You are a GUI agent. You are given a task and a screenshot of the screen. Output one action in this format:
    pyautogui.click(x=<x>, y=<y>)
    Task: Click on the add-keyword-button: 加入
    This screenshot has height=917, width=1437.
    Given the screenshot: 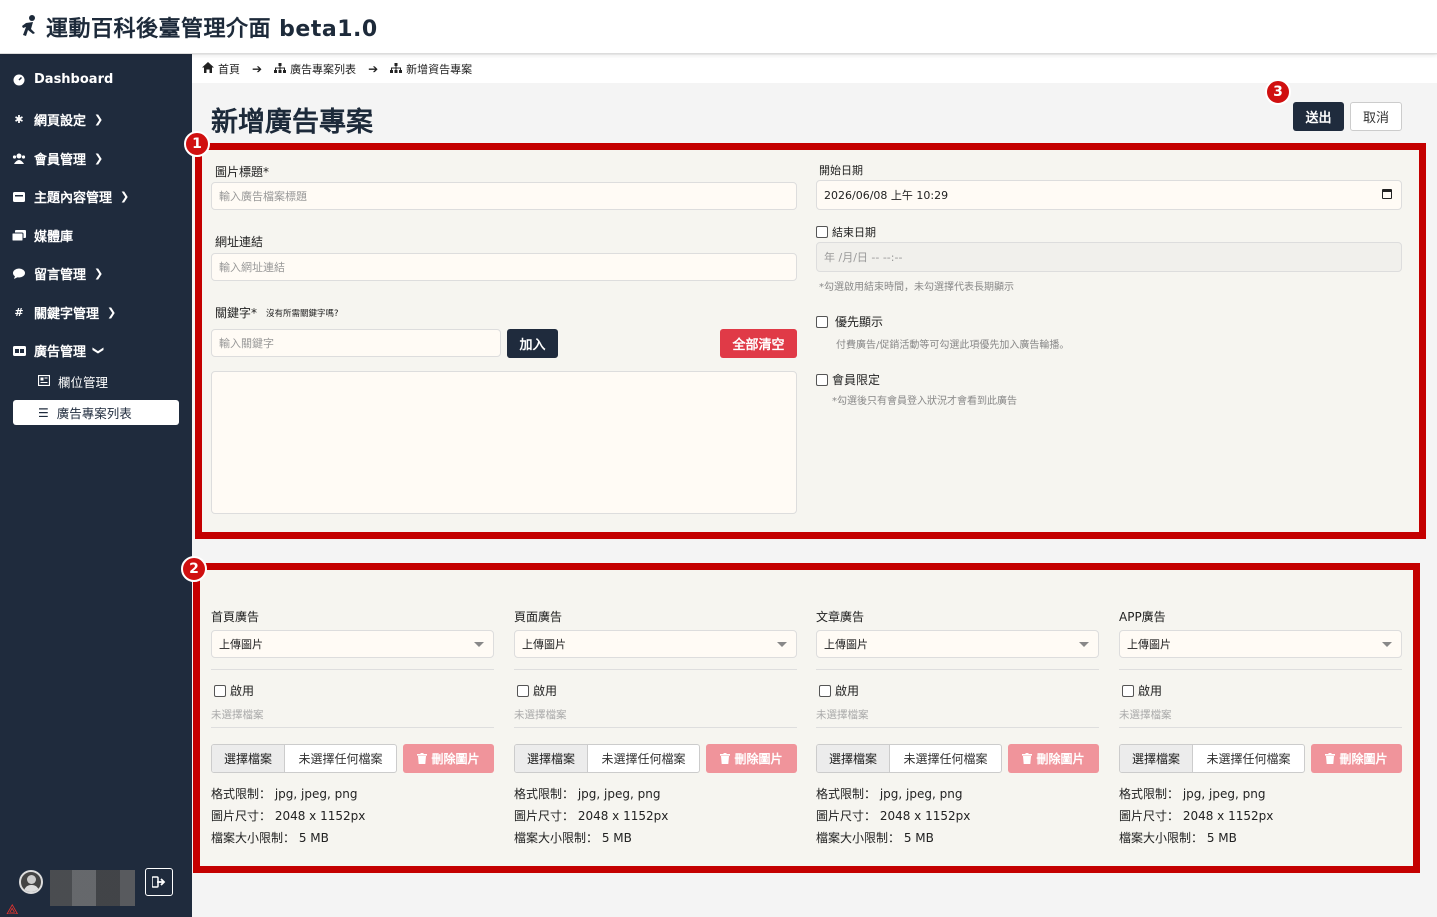 What is the action you would take?
    pyautogui.click(x=532, y=343)
    